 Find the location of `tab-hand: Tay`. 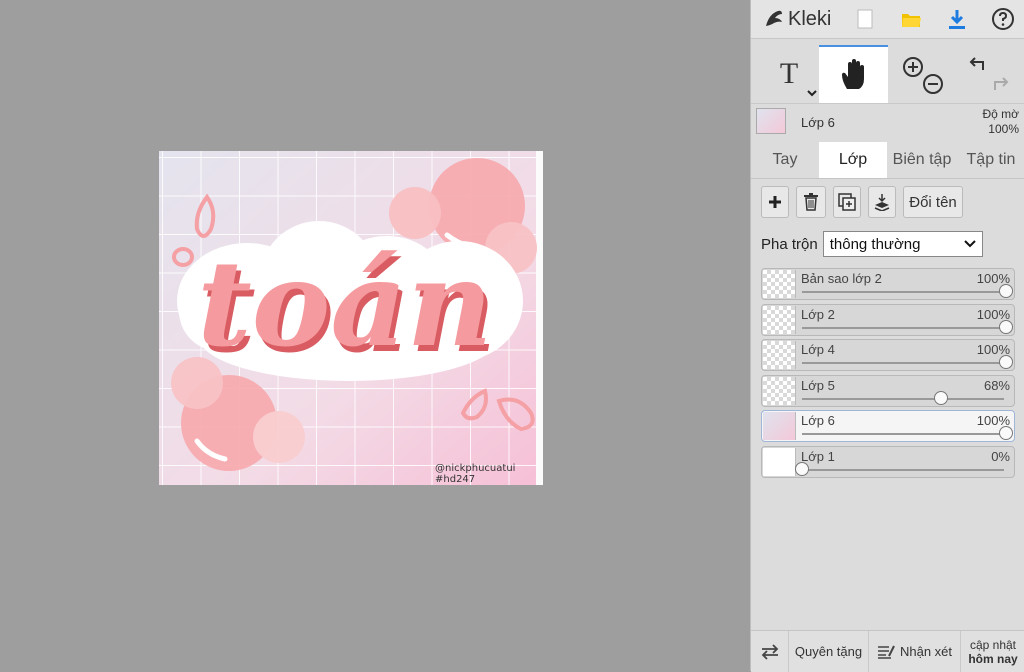

tab-hand: Tay is located at coordinates (785, 160).